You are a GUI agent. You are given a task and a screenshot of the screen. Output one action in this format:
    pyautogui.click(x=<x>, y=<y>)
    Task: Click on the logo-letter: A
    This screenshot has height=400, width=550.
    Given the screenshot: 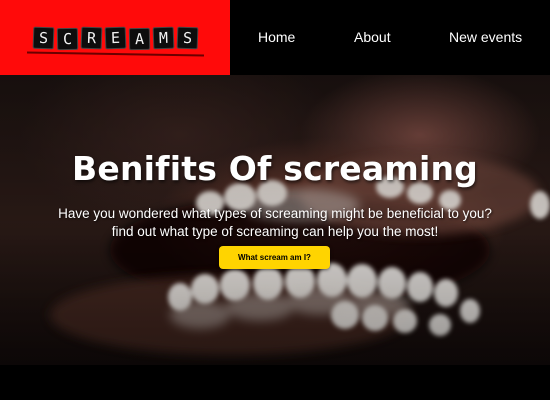 What is the action you would take?
    pyautogui.click(x=139, y=38)
    